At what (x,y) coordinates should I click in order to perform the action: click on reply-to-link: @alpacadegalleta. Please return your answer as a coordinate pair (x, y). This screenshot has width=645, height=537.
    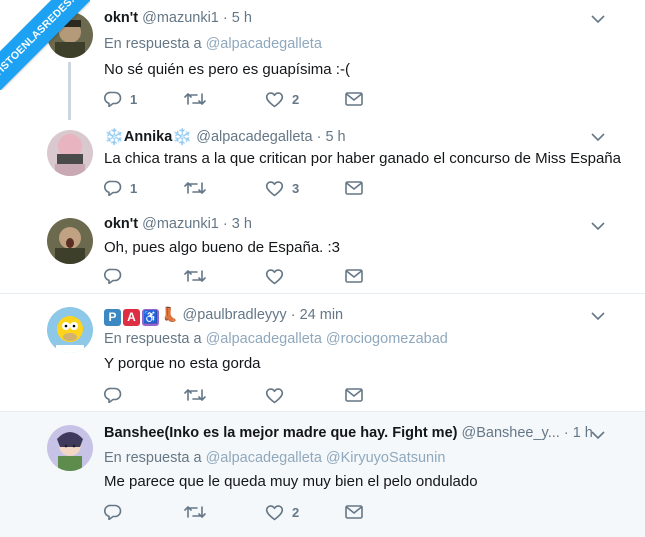
    Looking at the image, I should click on (264, 44).